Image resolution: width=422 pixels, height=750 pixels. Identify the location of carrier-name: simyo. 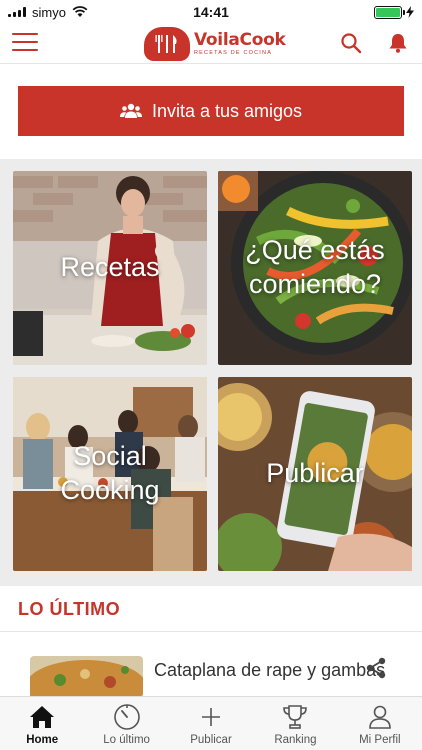
(49, 12).